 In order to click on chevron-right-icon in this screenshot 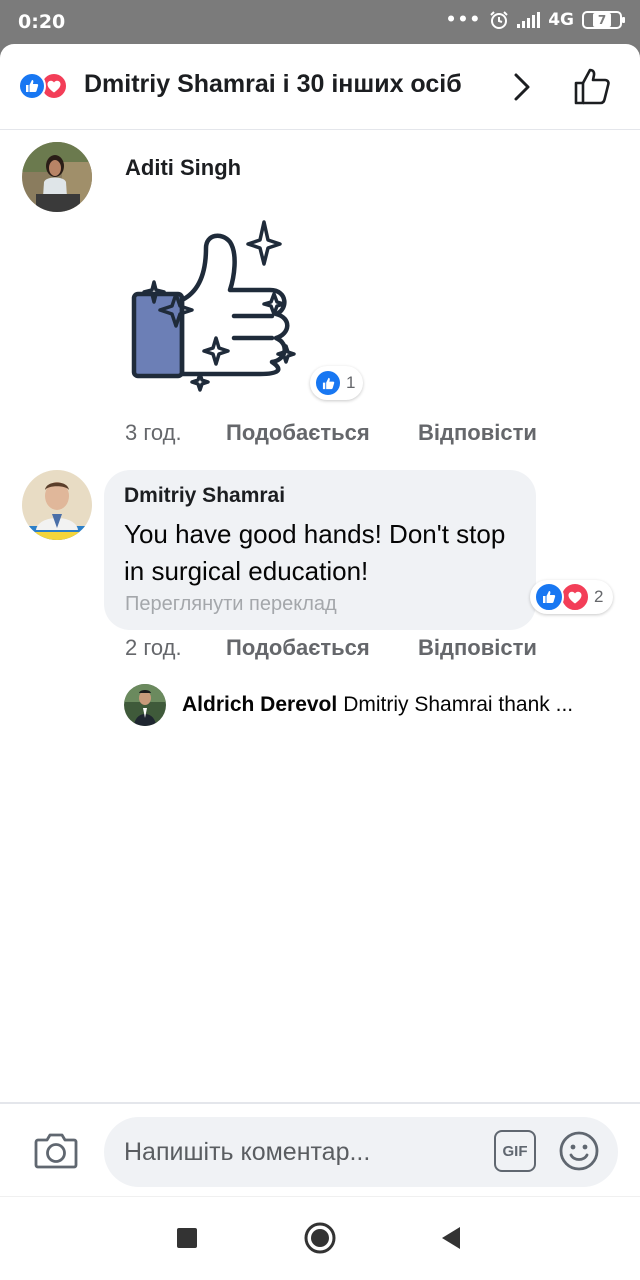, I will do `click(522, 87)`.